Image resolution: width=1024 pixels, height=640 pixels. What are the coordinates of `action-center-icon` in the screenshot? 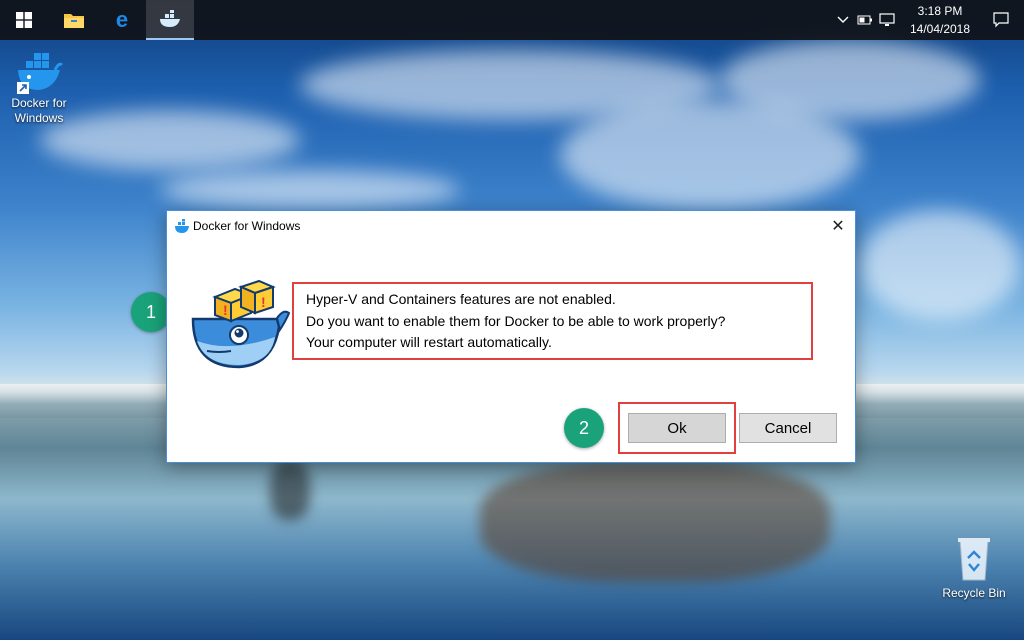 It's located at (1001, 20).